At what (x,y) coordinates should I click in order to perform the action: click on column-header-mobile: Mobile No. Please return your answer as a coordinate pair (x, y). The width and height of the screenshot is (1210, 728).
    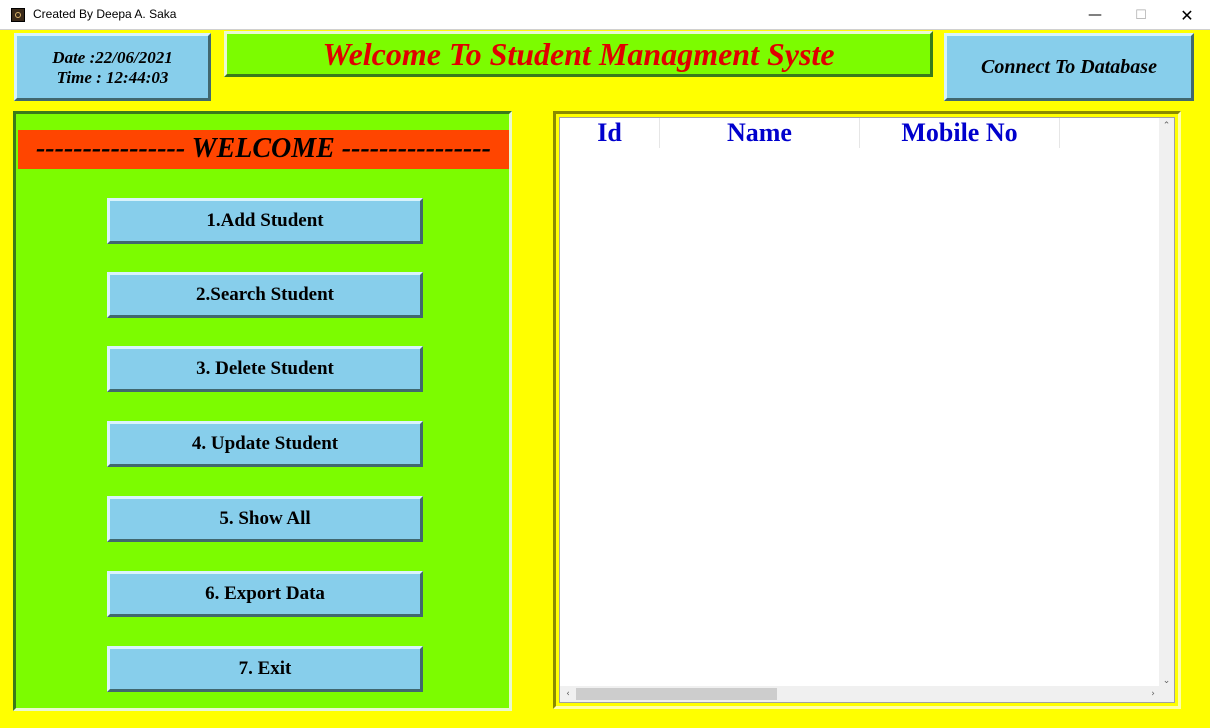
    Looking at the image, I should click on (960, 133).